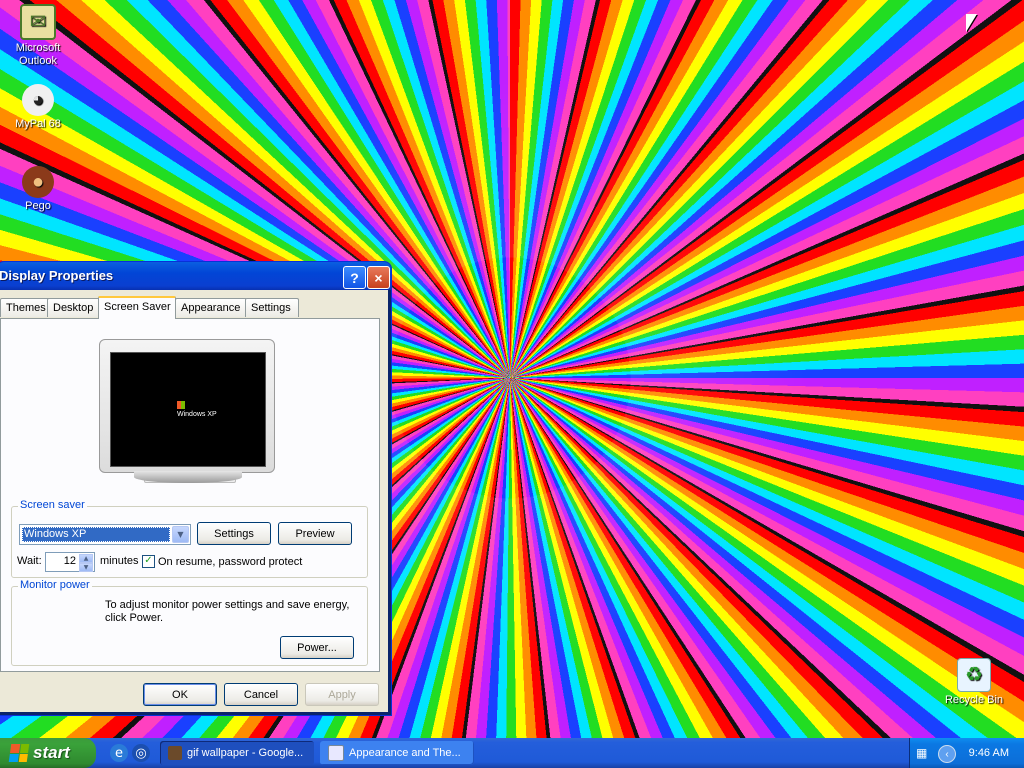 Image resolution: width=1024 pixels, height=768 pixels. Describe the element at coordinates (272, 307) in the screenshot. I see `tab-settings: Settings` at that location.